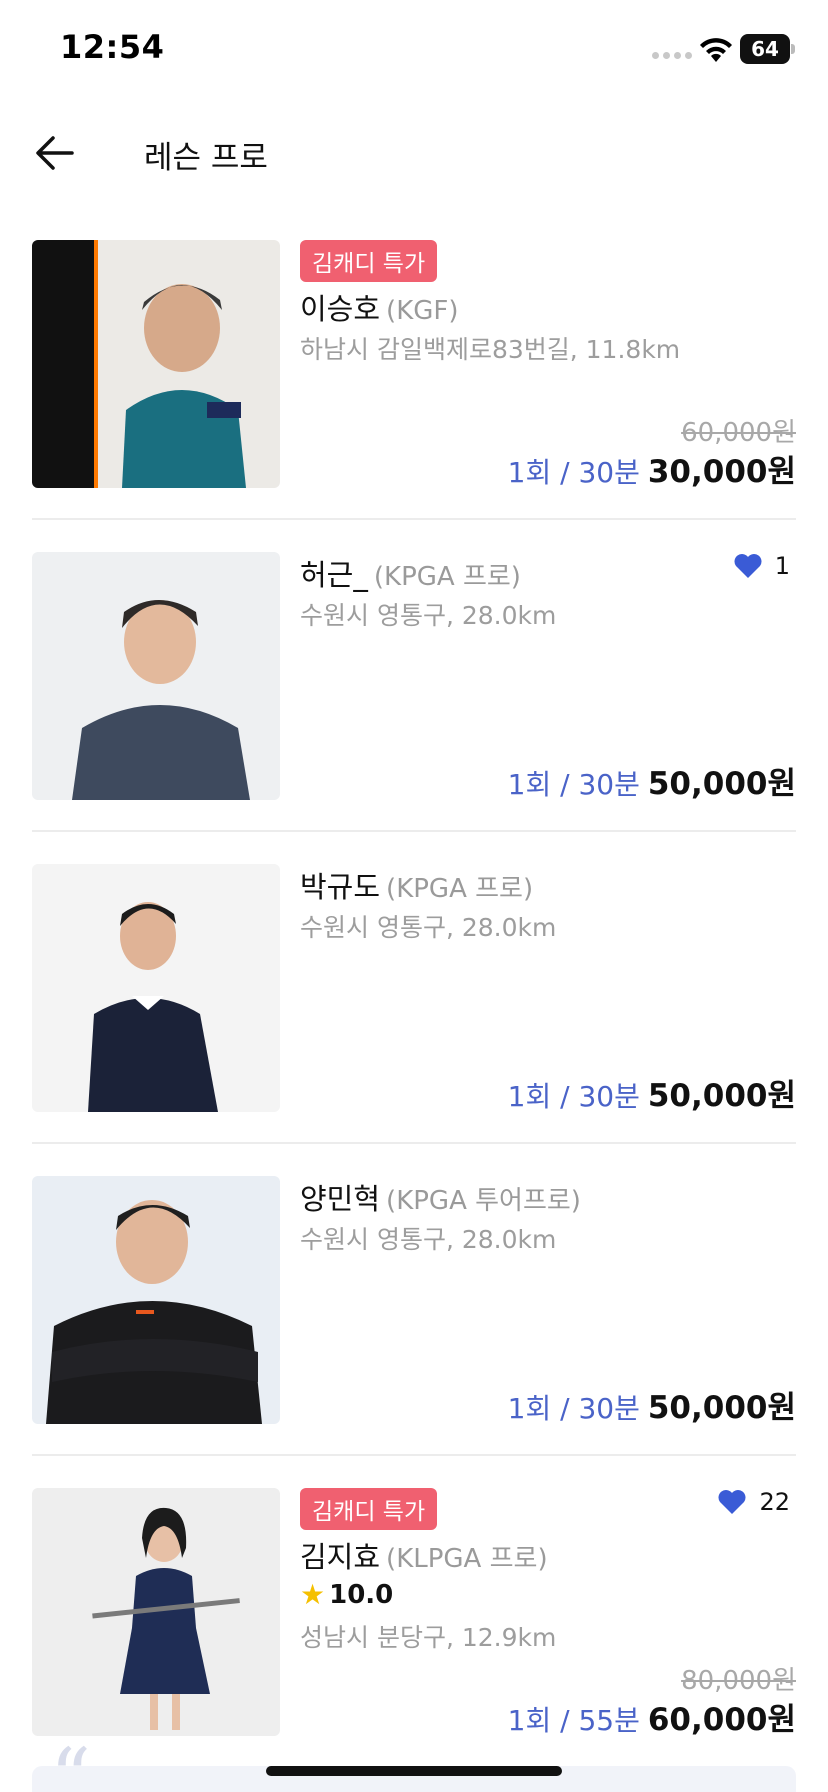  What do you see at coordinates (793, 49) in the screenshot?
I see `battery-cap` at bounding box center [793, 49].